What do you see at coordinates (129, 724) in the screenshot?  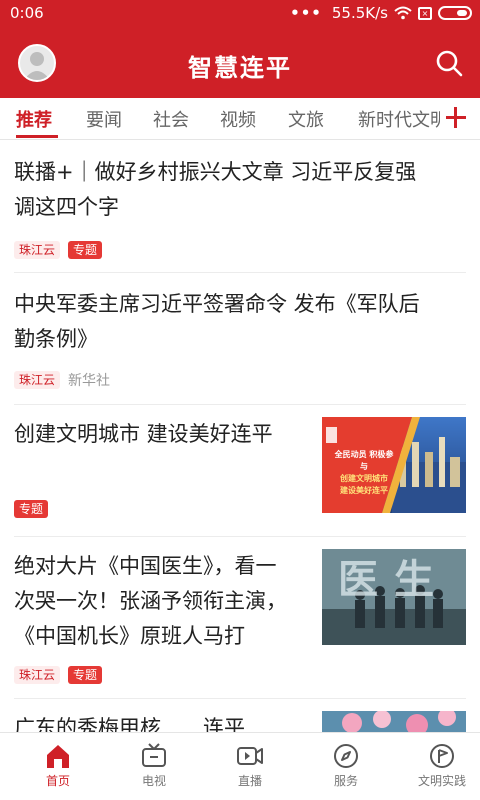 I see `news-title-line: 广东的秀梅甲核……连平` at bounding box center [129, 724].